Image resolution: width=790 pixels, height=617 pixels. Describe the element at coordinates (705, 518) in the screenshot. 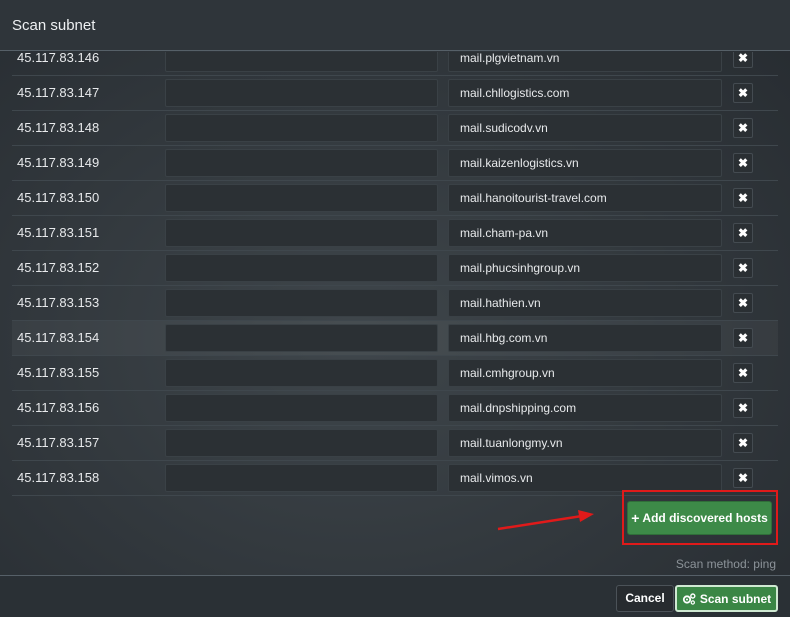

I see `add-discovered-hosts-label: Add discovered hosts` at that location.